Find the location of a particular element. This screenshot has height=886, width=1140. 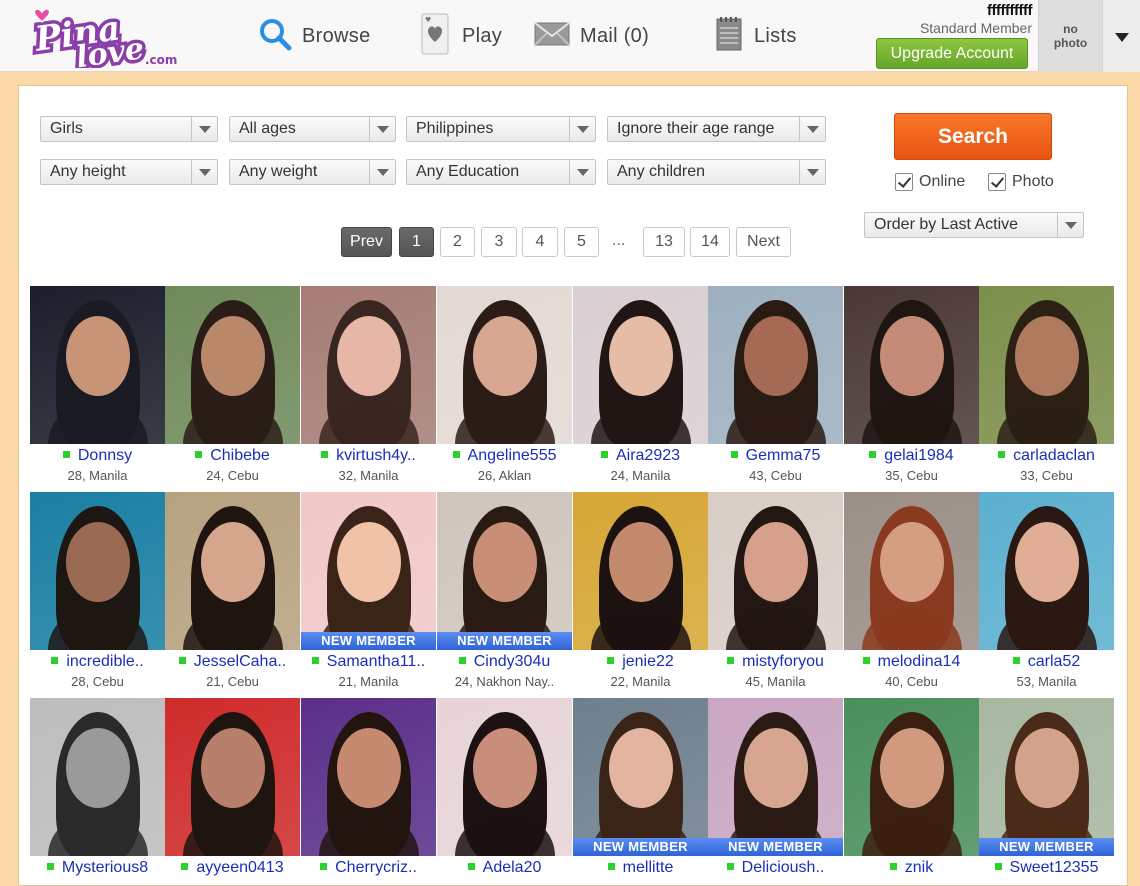

age-range-select: Ignore their age range is located at coordinates (716, 129).